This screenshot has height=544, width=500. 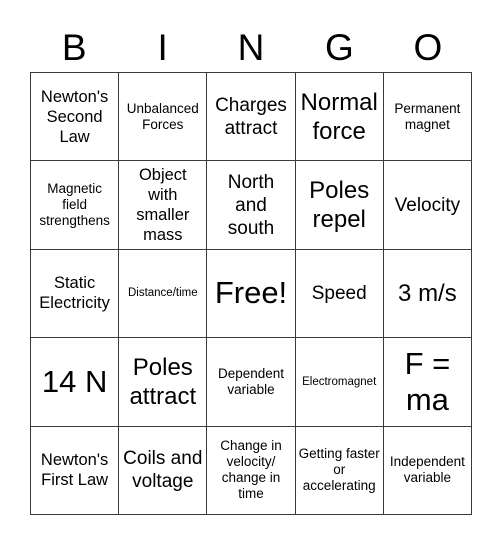 I want to click on bingo-header: B I N G O, so click(x=251, y=42).